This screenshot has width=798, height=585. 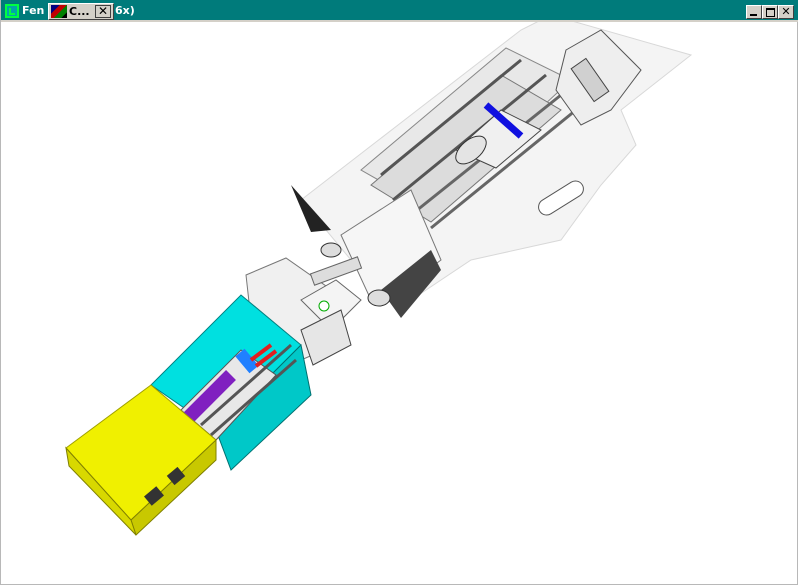 I want to click on minimize-icon, so click(x=753, y=15).